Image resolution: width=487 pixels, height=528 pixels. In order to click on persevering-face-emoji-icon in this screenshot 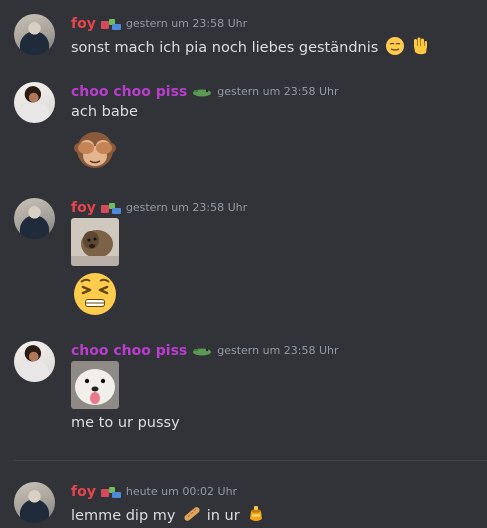, I will do `click(95, 294)`.